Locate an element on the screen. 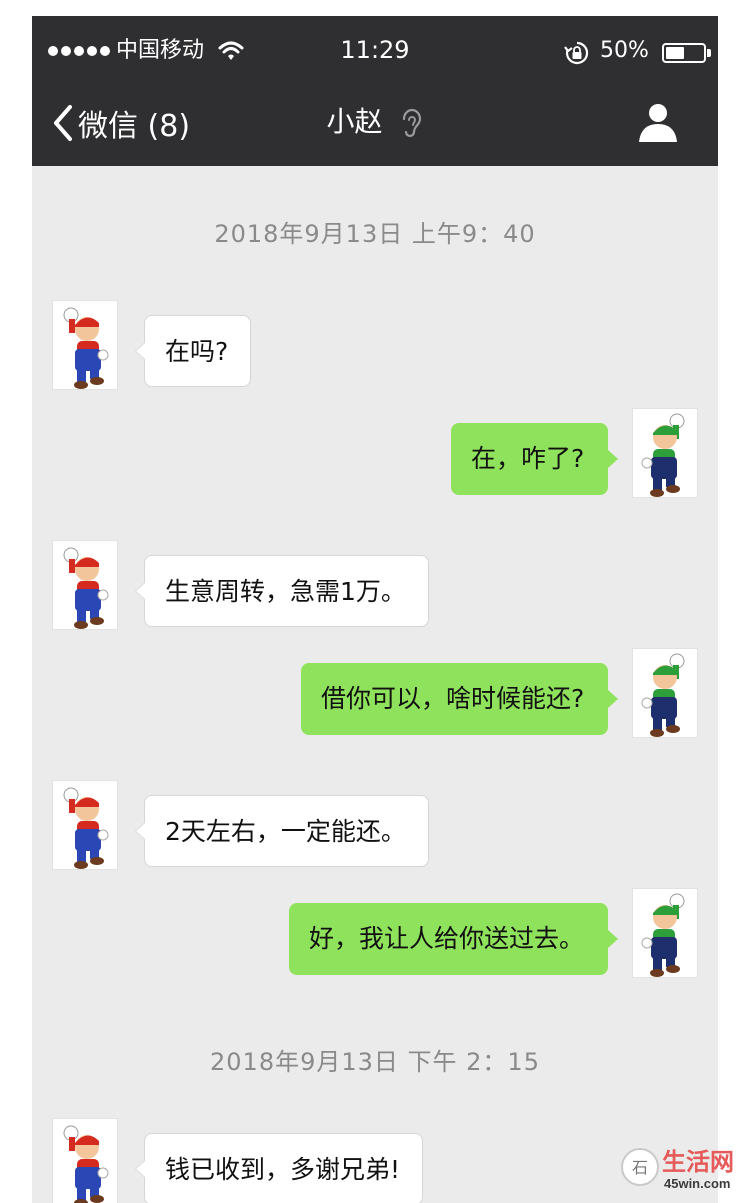  chat-timestamp: 2018年9月13日 下午 2：15 is located at coordinates (375, 1062).